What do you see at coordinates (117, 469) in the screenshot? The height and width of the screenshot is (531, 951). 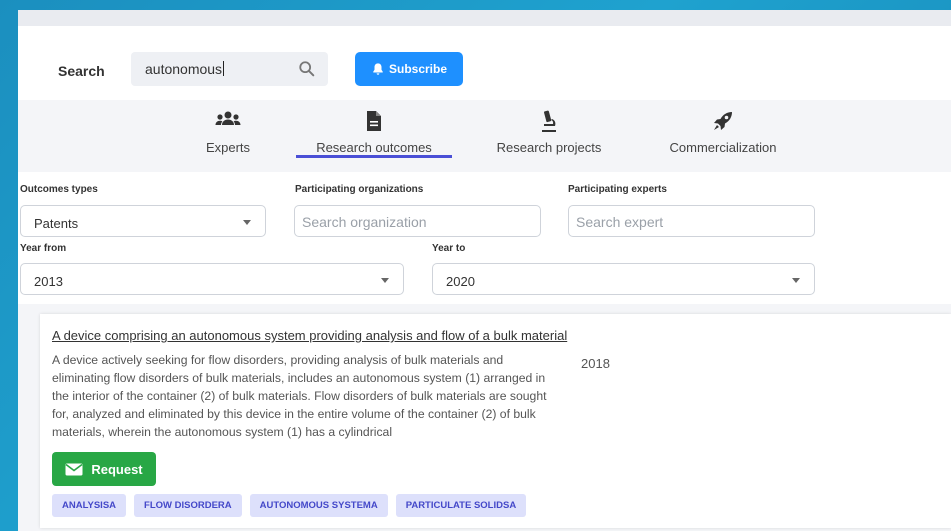 I see `request-label: Request` at bounding box center [117, 469].